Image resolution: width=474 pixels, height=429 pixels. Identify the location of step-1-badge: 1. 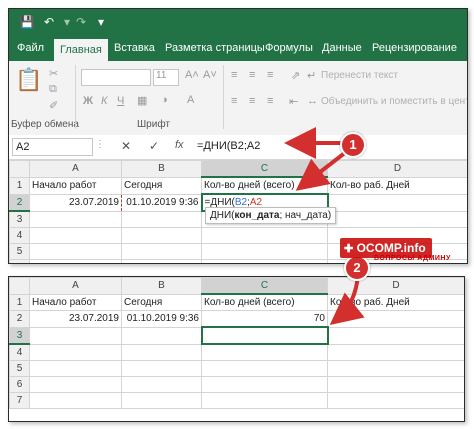
(353, 145).